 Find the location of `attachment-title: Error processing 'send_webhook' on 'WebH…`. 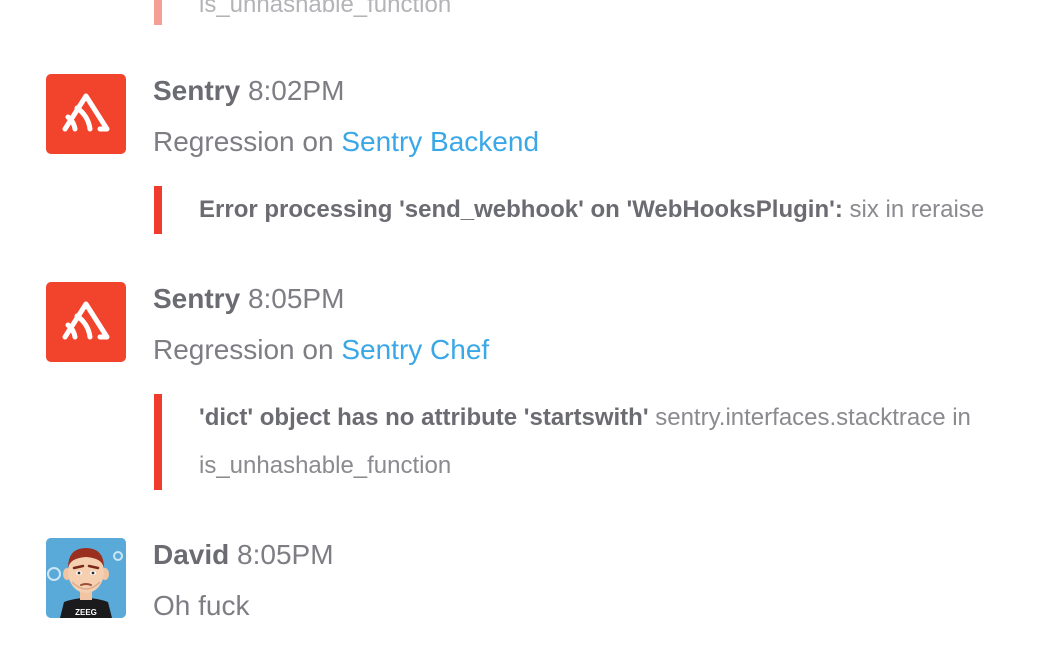

attachment-title: Error processing 'send_webhook' on 'WebH… is located at coordinates (521, 209).